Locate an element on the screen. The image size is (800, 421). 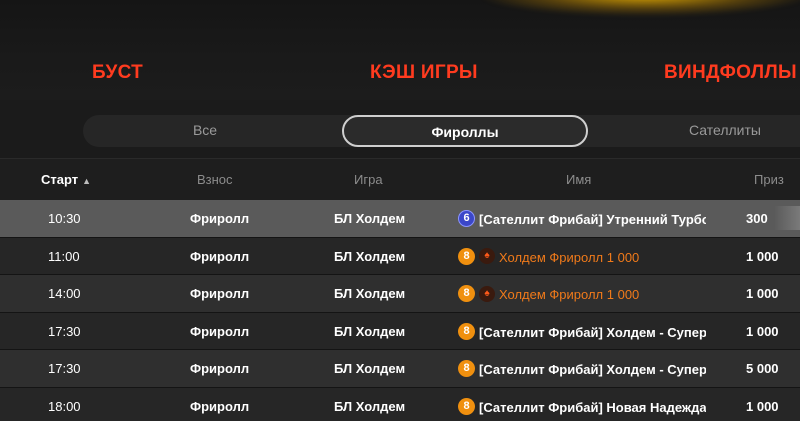
column-header-start: Старт ▲ is located at coordinates (66, 180).